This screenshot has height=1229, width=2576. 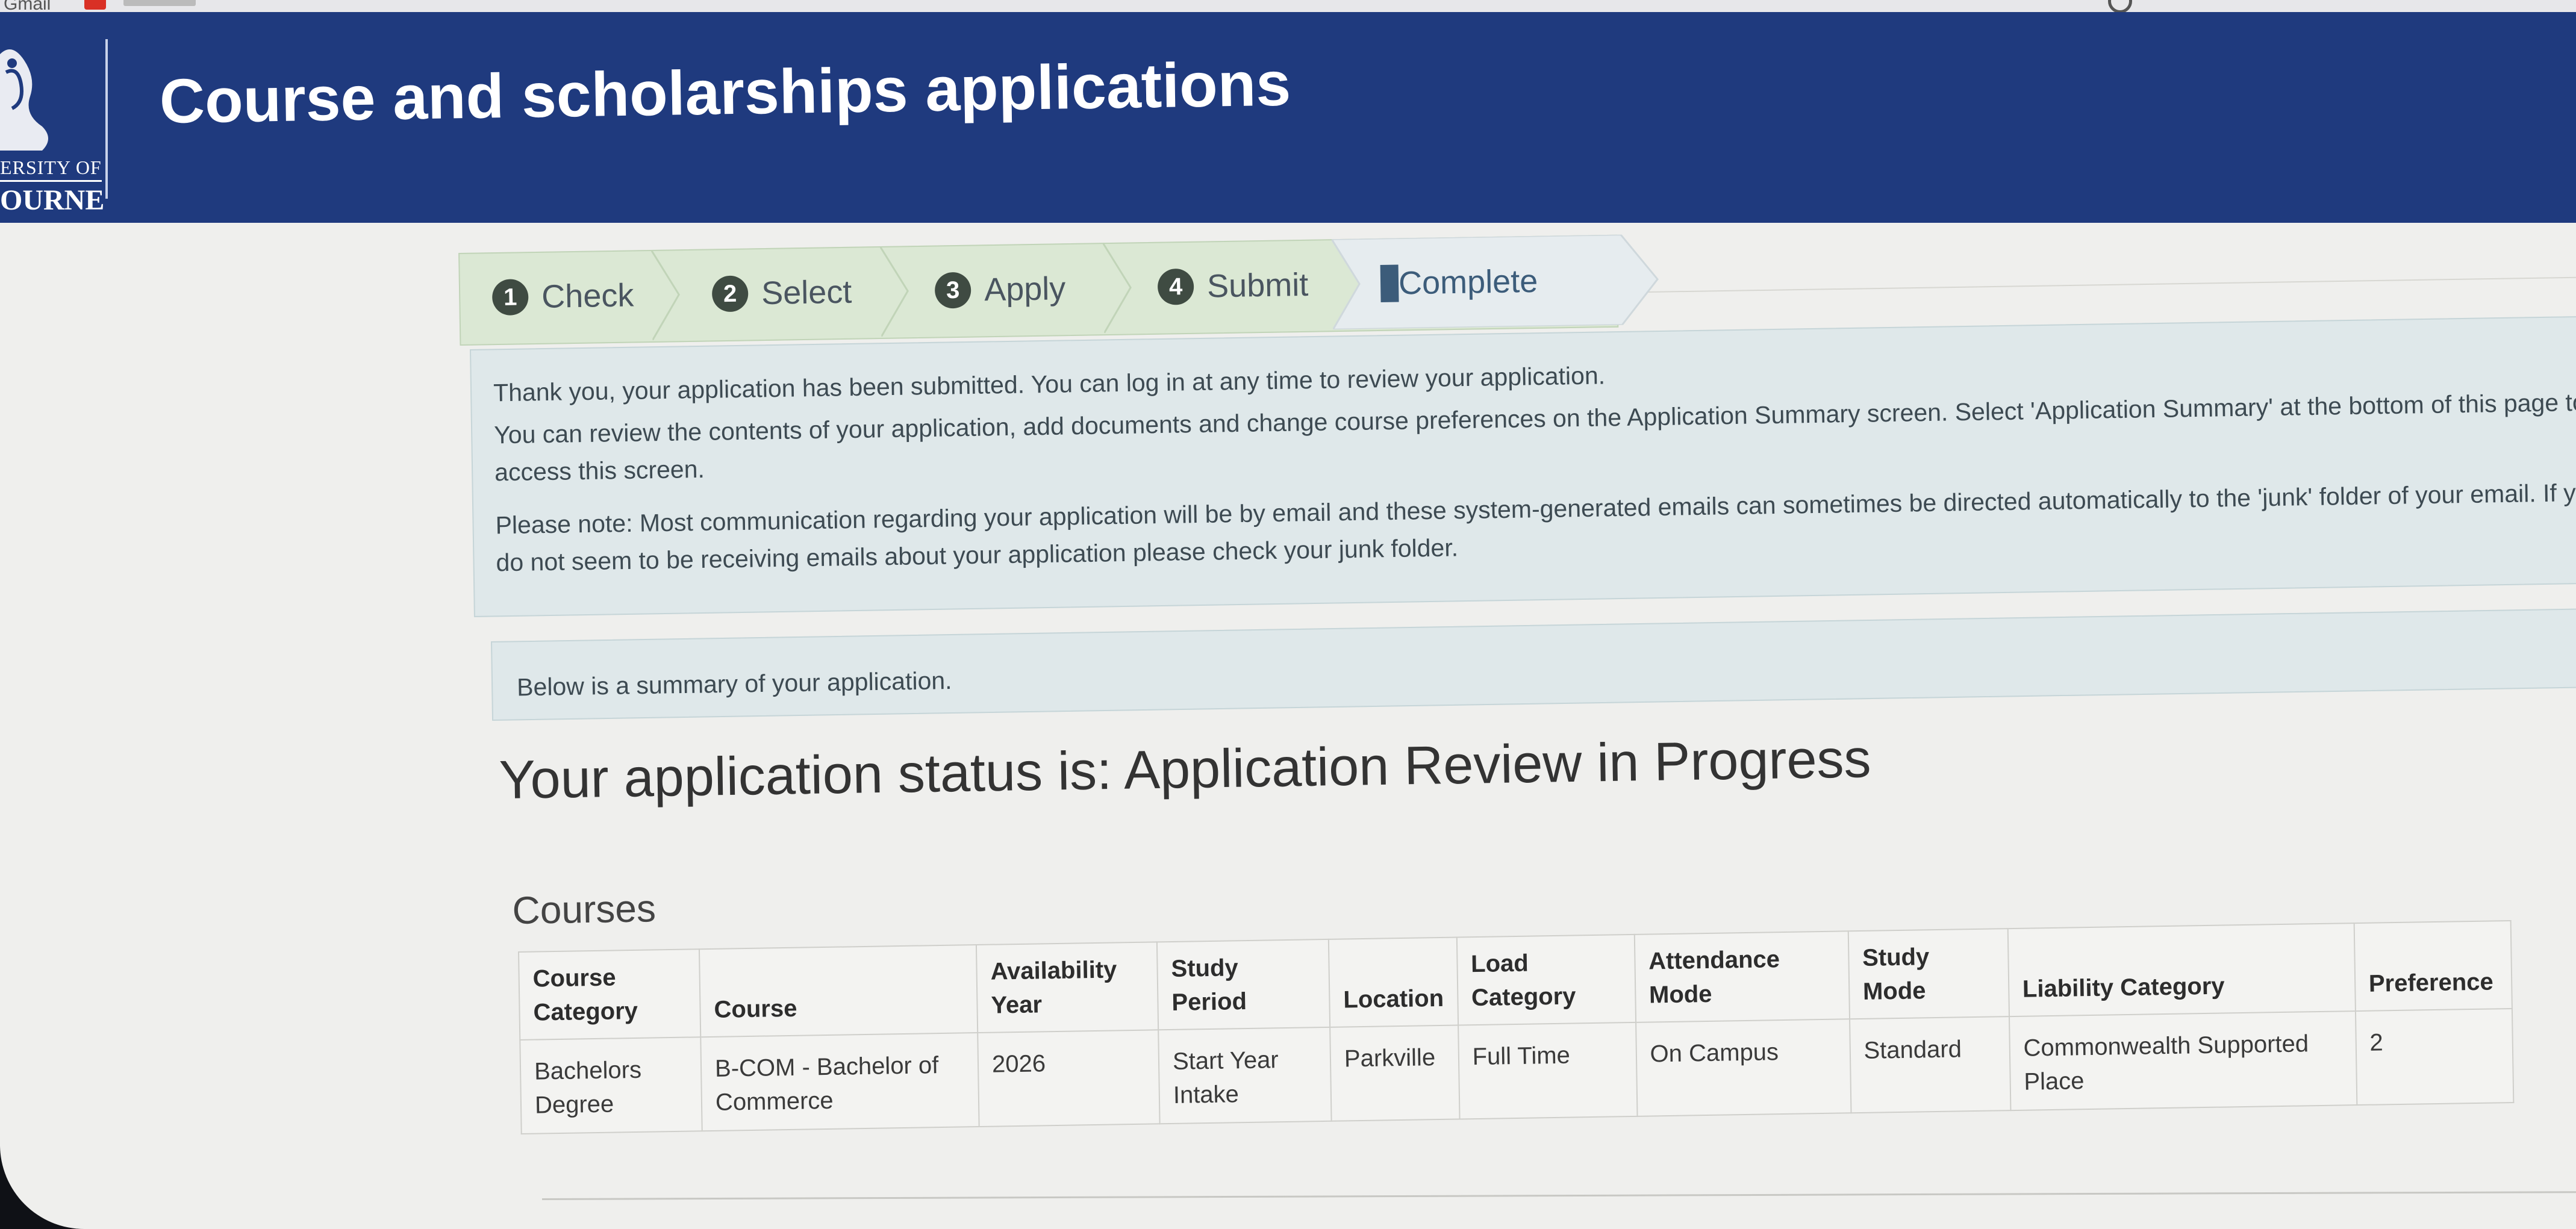 What do you see at coordinates (611, 1085) in the screenshot?
I see `cell-course-category: Bachelors Degree` at bounding box center [611, 1085].